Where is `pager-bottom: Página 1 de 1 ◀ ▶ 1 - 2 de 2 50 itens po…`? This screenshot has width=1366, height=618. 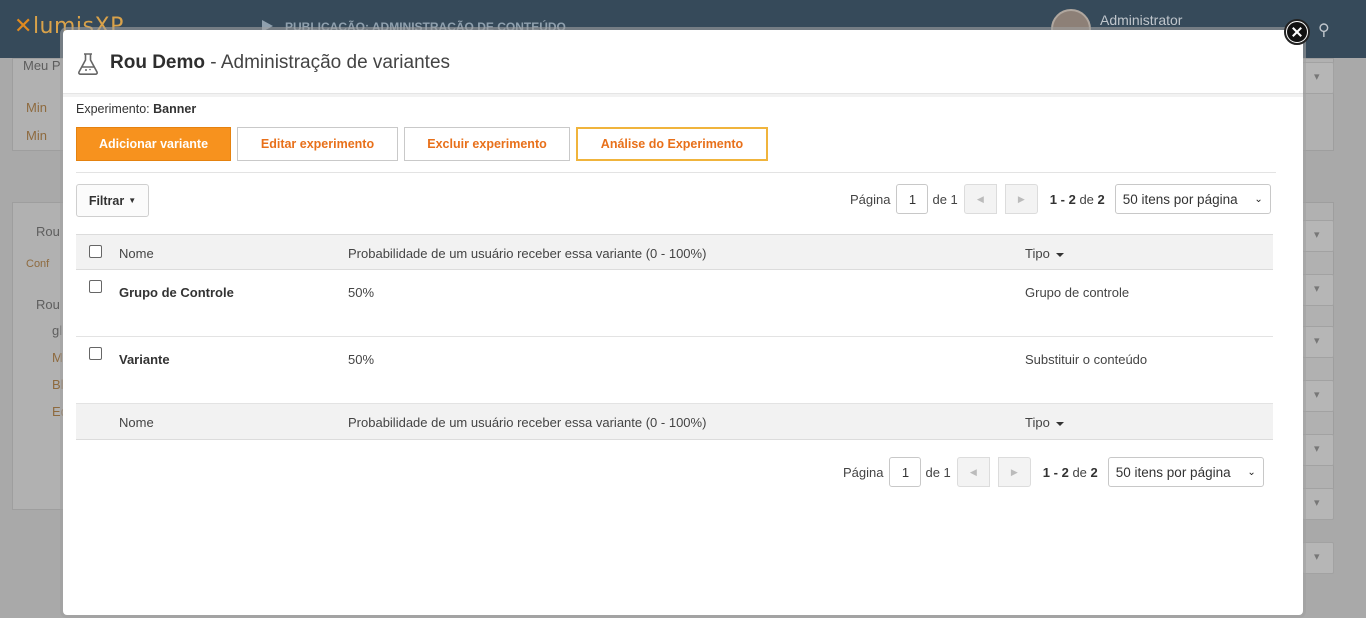 pager-bottom: Página 1 de 1 ◀ ▶ 1 - 2 de 2 50 itens po… is located at coordinates (1053, 472).